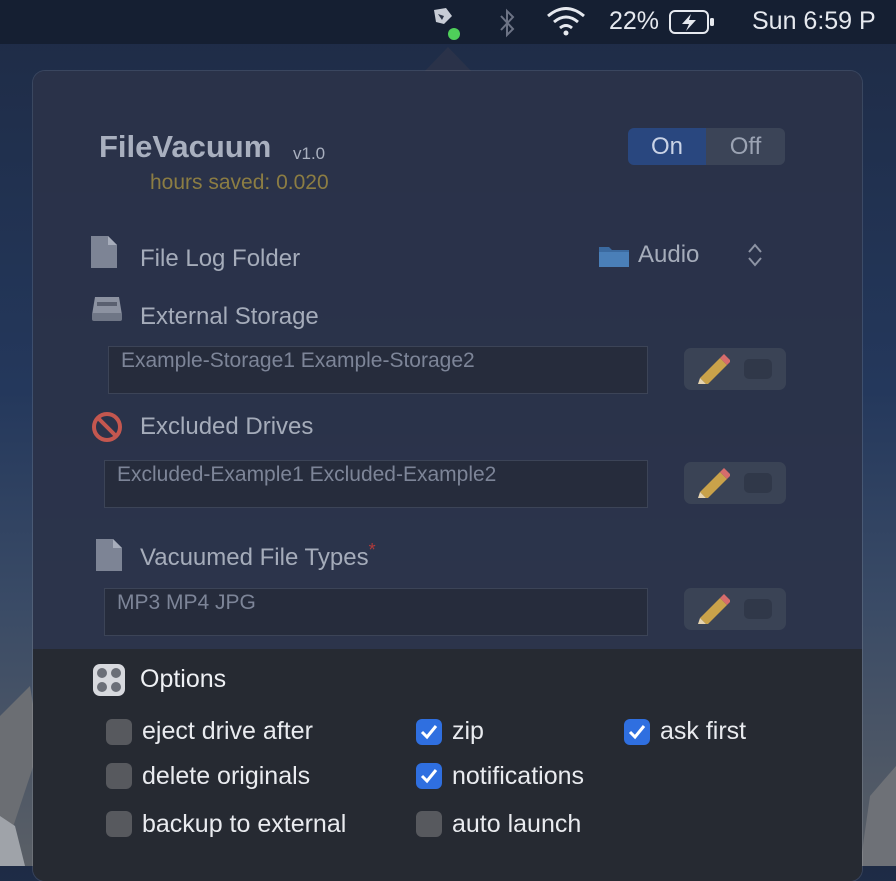 The image size is (896, 881). What do you see at coordinates (244, 824) in the screenshot?
I see `backup-to-external-label: backup to external` at bounding box center [244, 824].